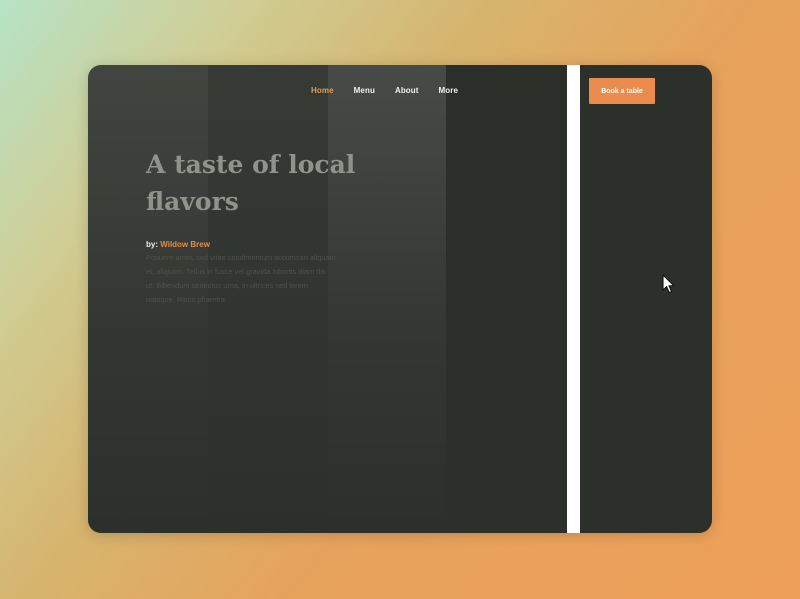 The height and width of the screenshot is (599, 800). I want to click on mouse-pointer-icon, so click(668, 284).